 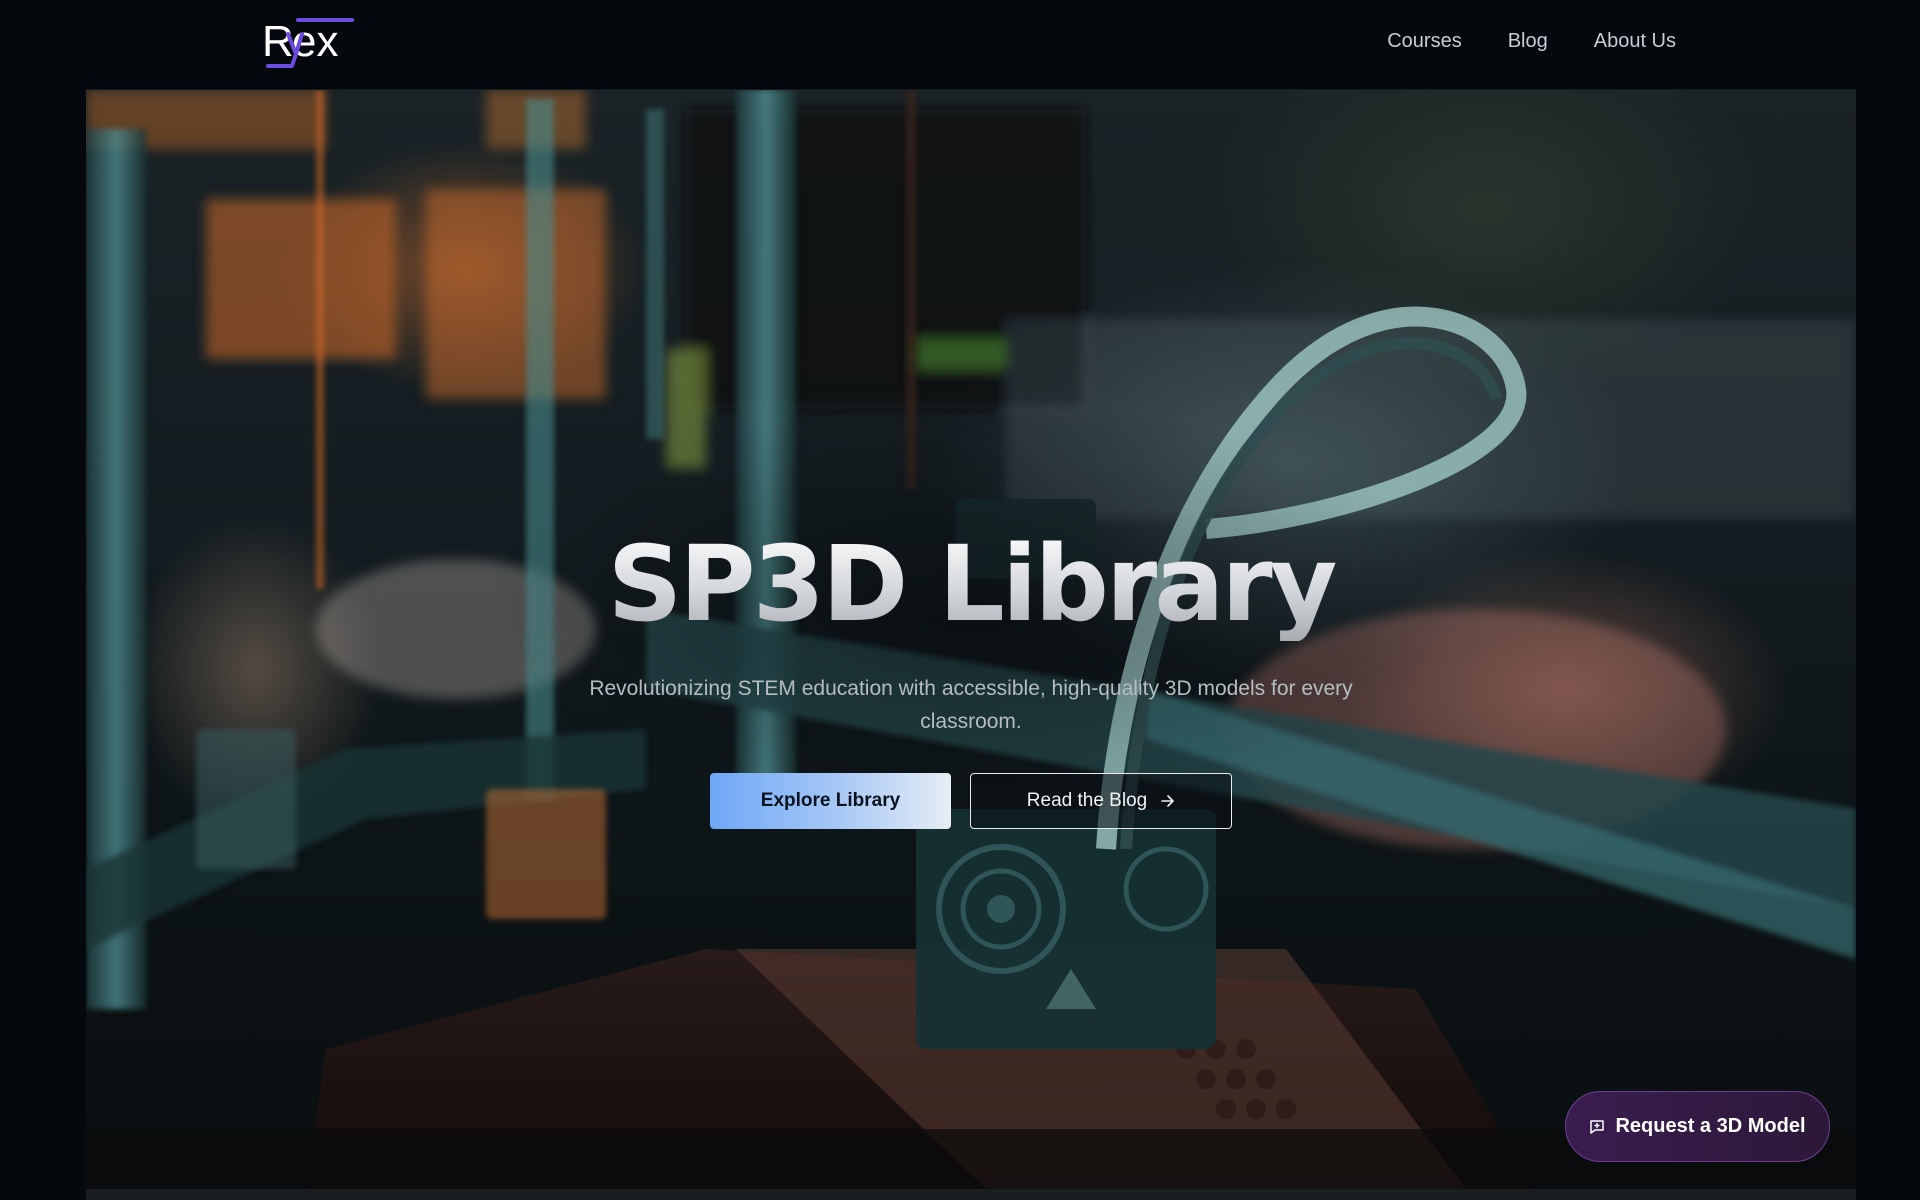 I want to click on ryex-logo: R ex, so click(x=312, y=41).